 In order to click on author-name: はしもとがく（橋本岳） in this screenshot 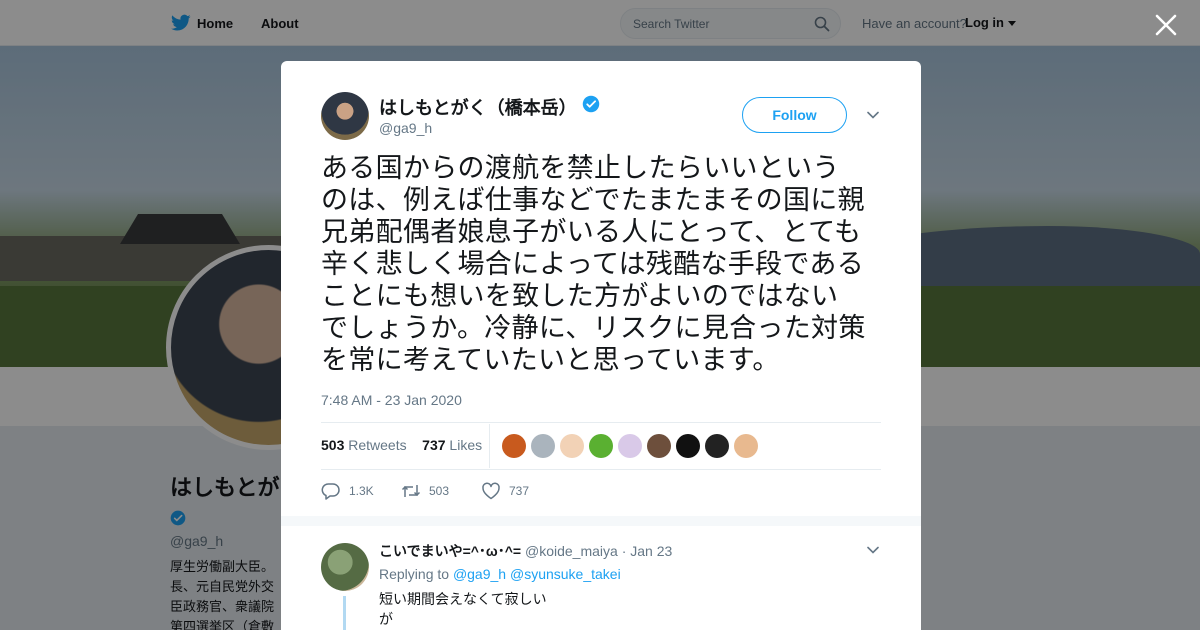, I will do `click(478, 107)`.